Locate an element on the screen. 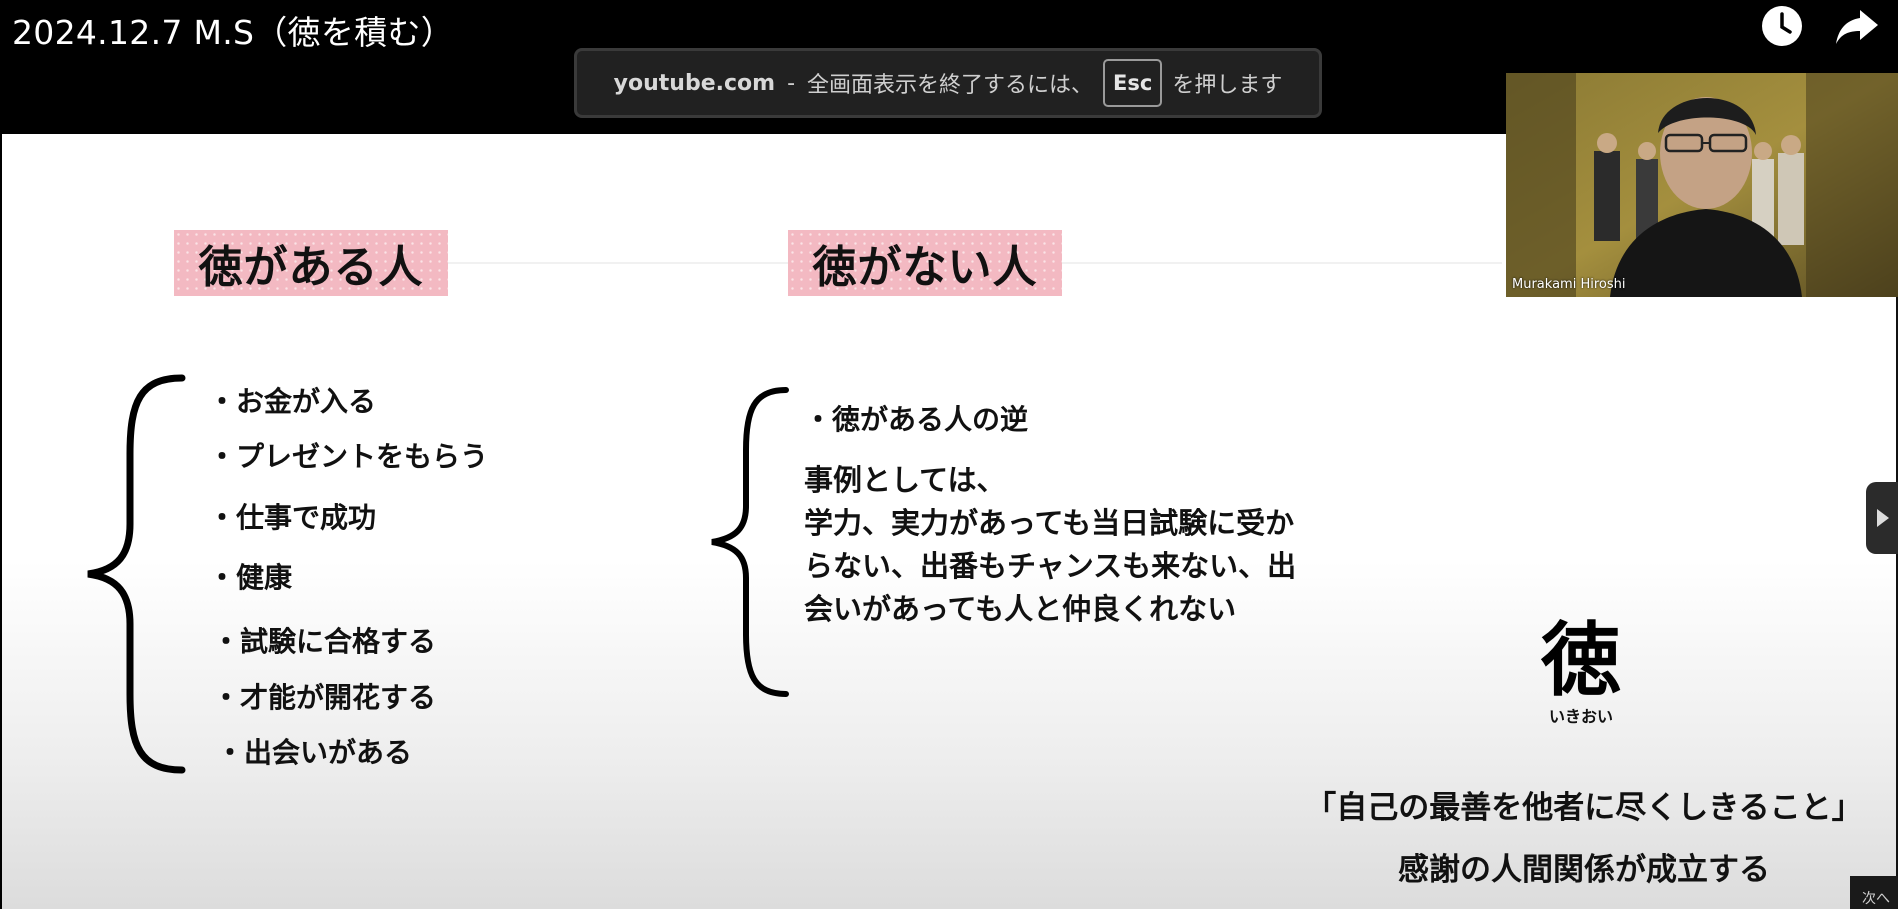 Image resolution: width=1898 pixels, height=909 pixels. heading-no-virtue: 徳がない人 is located at coordinates (925, 263).